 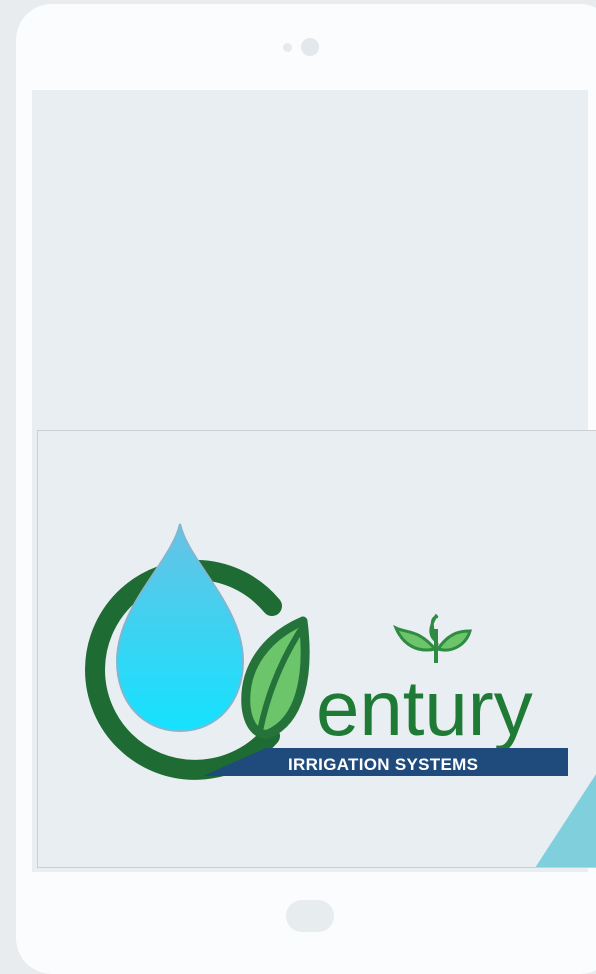 What do you see at coordinates (310, 916) in the screenshot?
I see `home-button` at bounding box center [310, 916].